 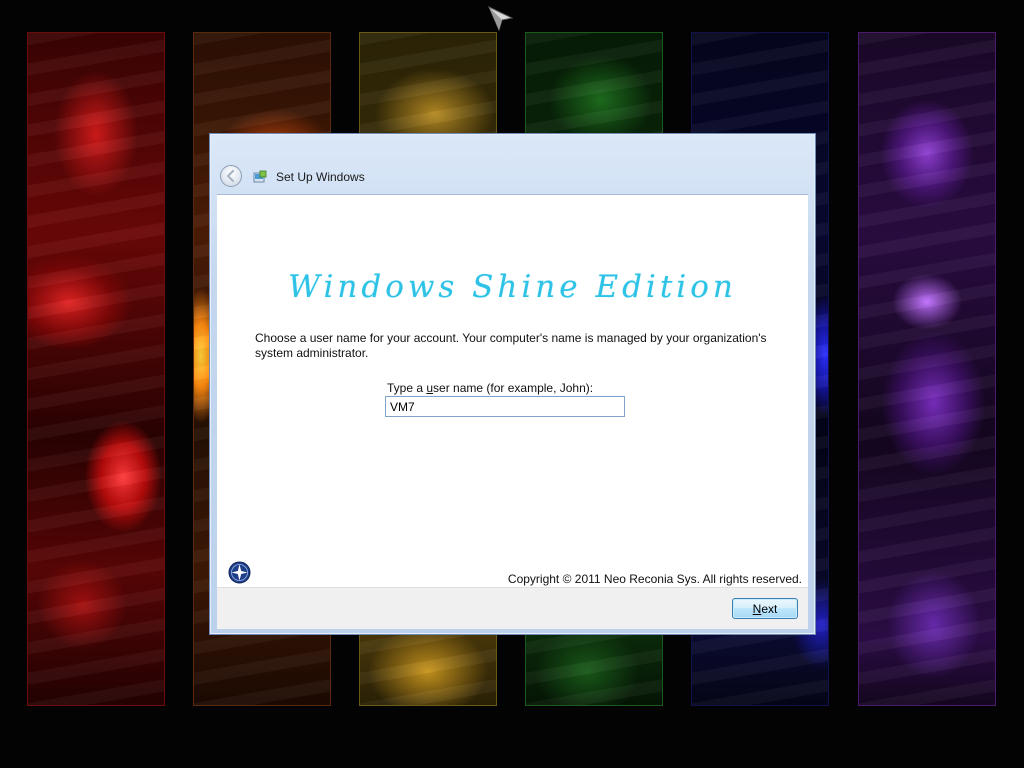 I want to click on username-label: Type a user name (for example, John):, so click(x=490, y=388).